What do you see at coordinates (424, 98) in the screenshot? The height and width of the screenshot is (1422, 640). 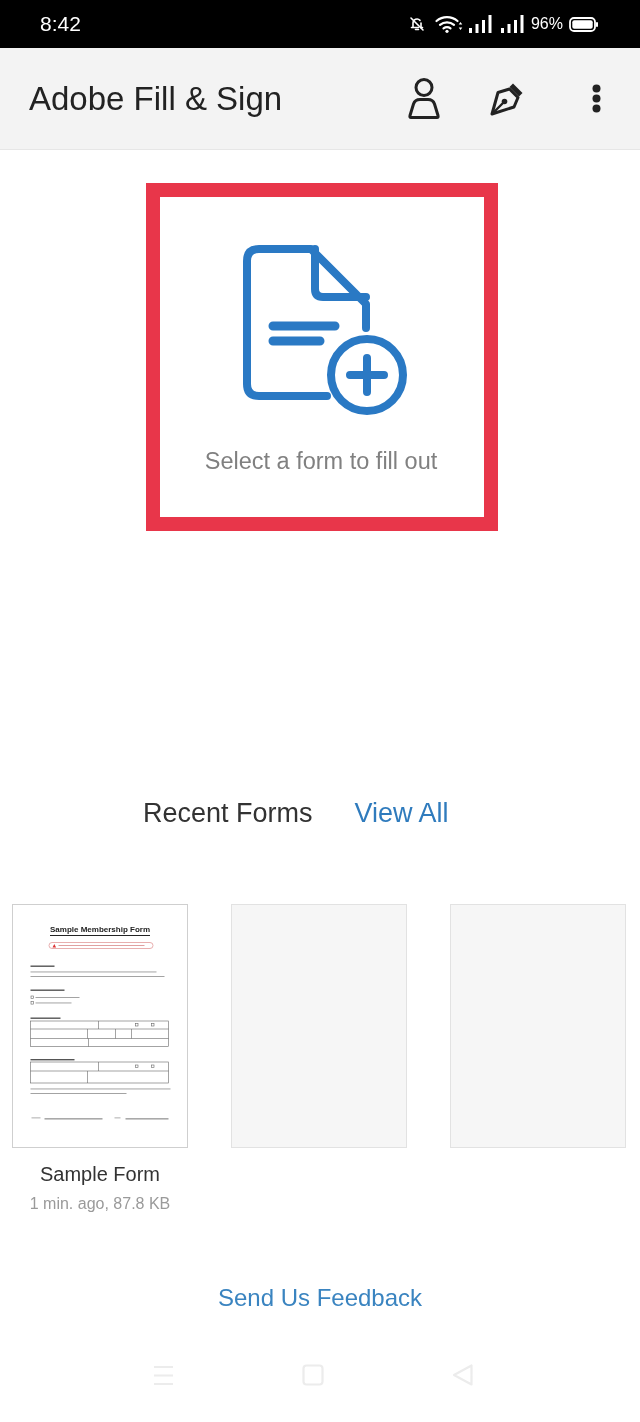 I see `account-icon` at bounding box center [424, 98].